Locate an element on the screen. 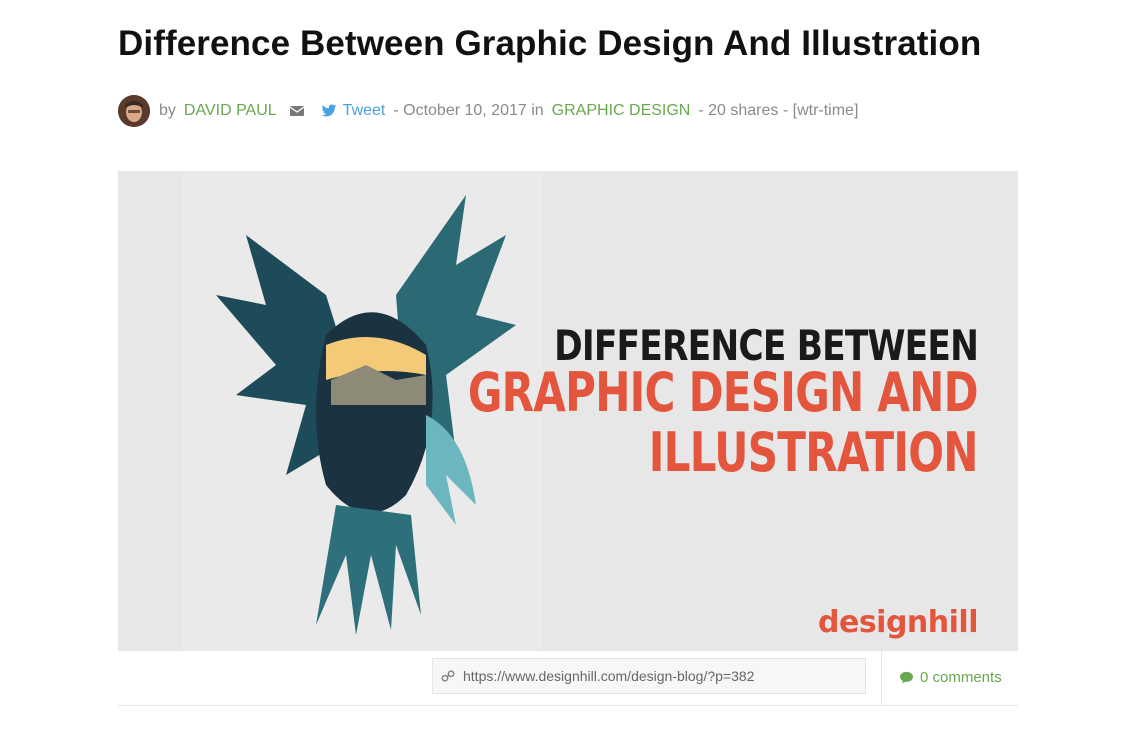 The image size is (1131, 740). author-link: DAVID PAUL is located at coordinates (230, 111).